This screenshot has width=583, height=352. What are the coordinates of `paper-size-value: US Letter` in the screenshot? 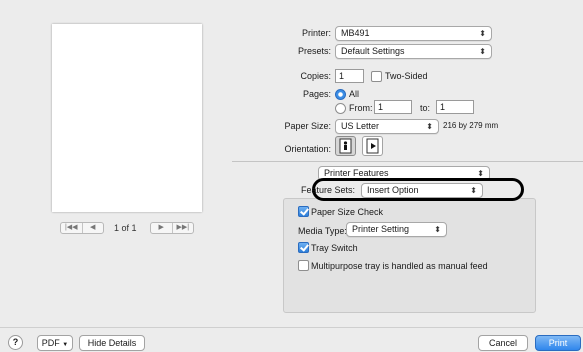 It's located at (360, 126).